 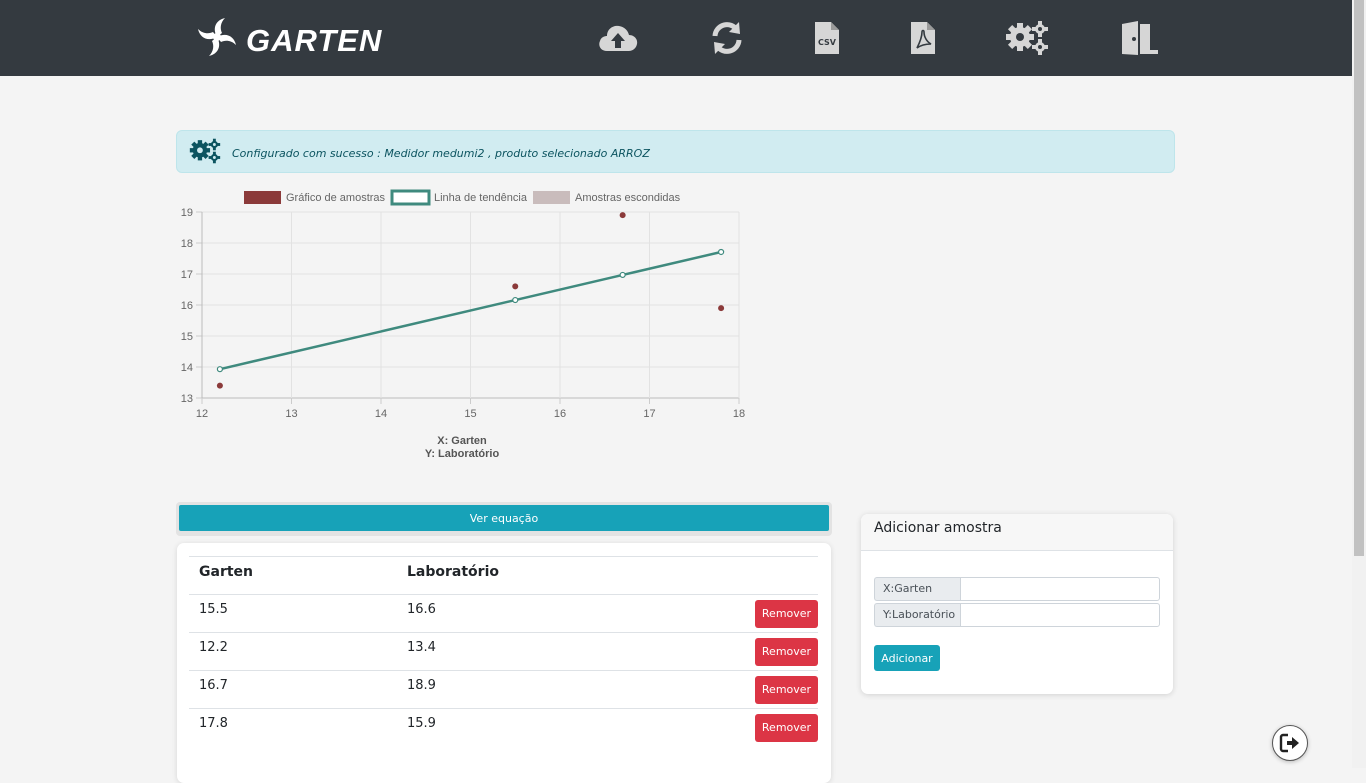 I want to click on y-tick-label: 13, so click(x=187, y=399).